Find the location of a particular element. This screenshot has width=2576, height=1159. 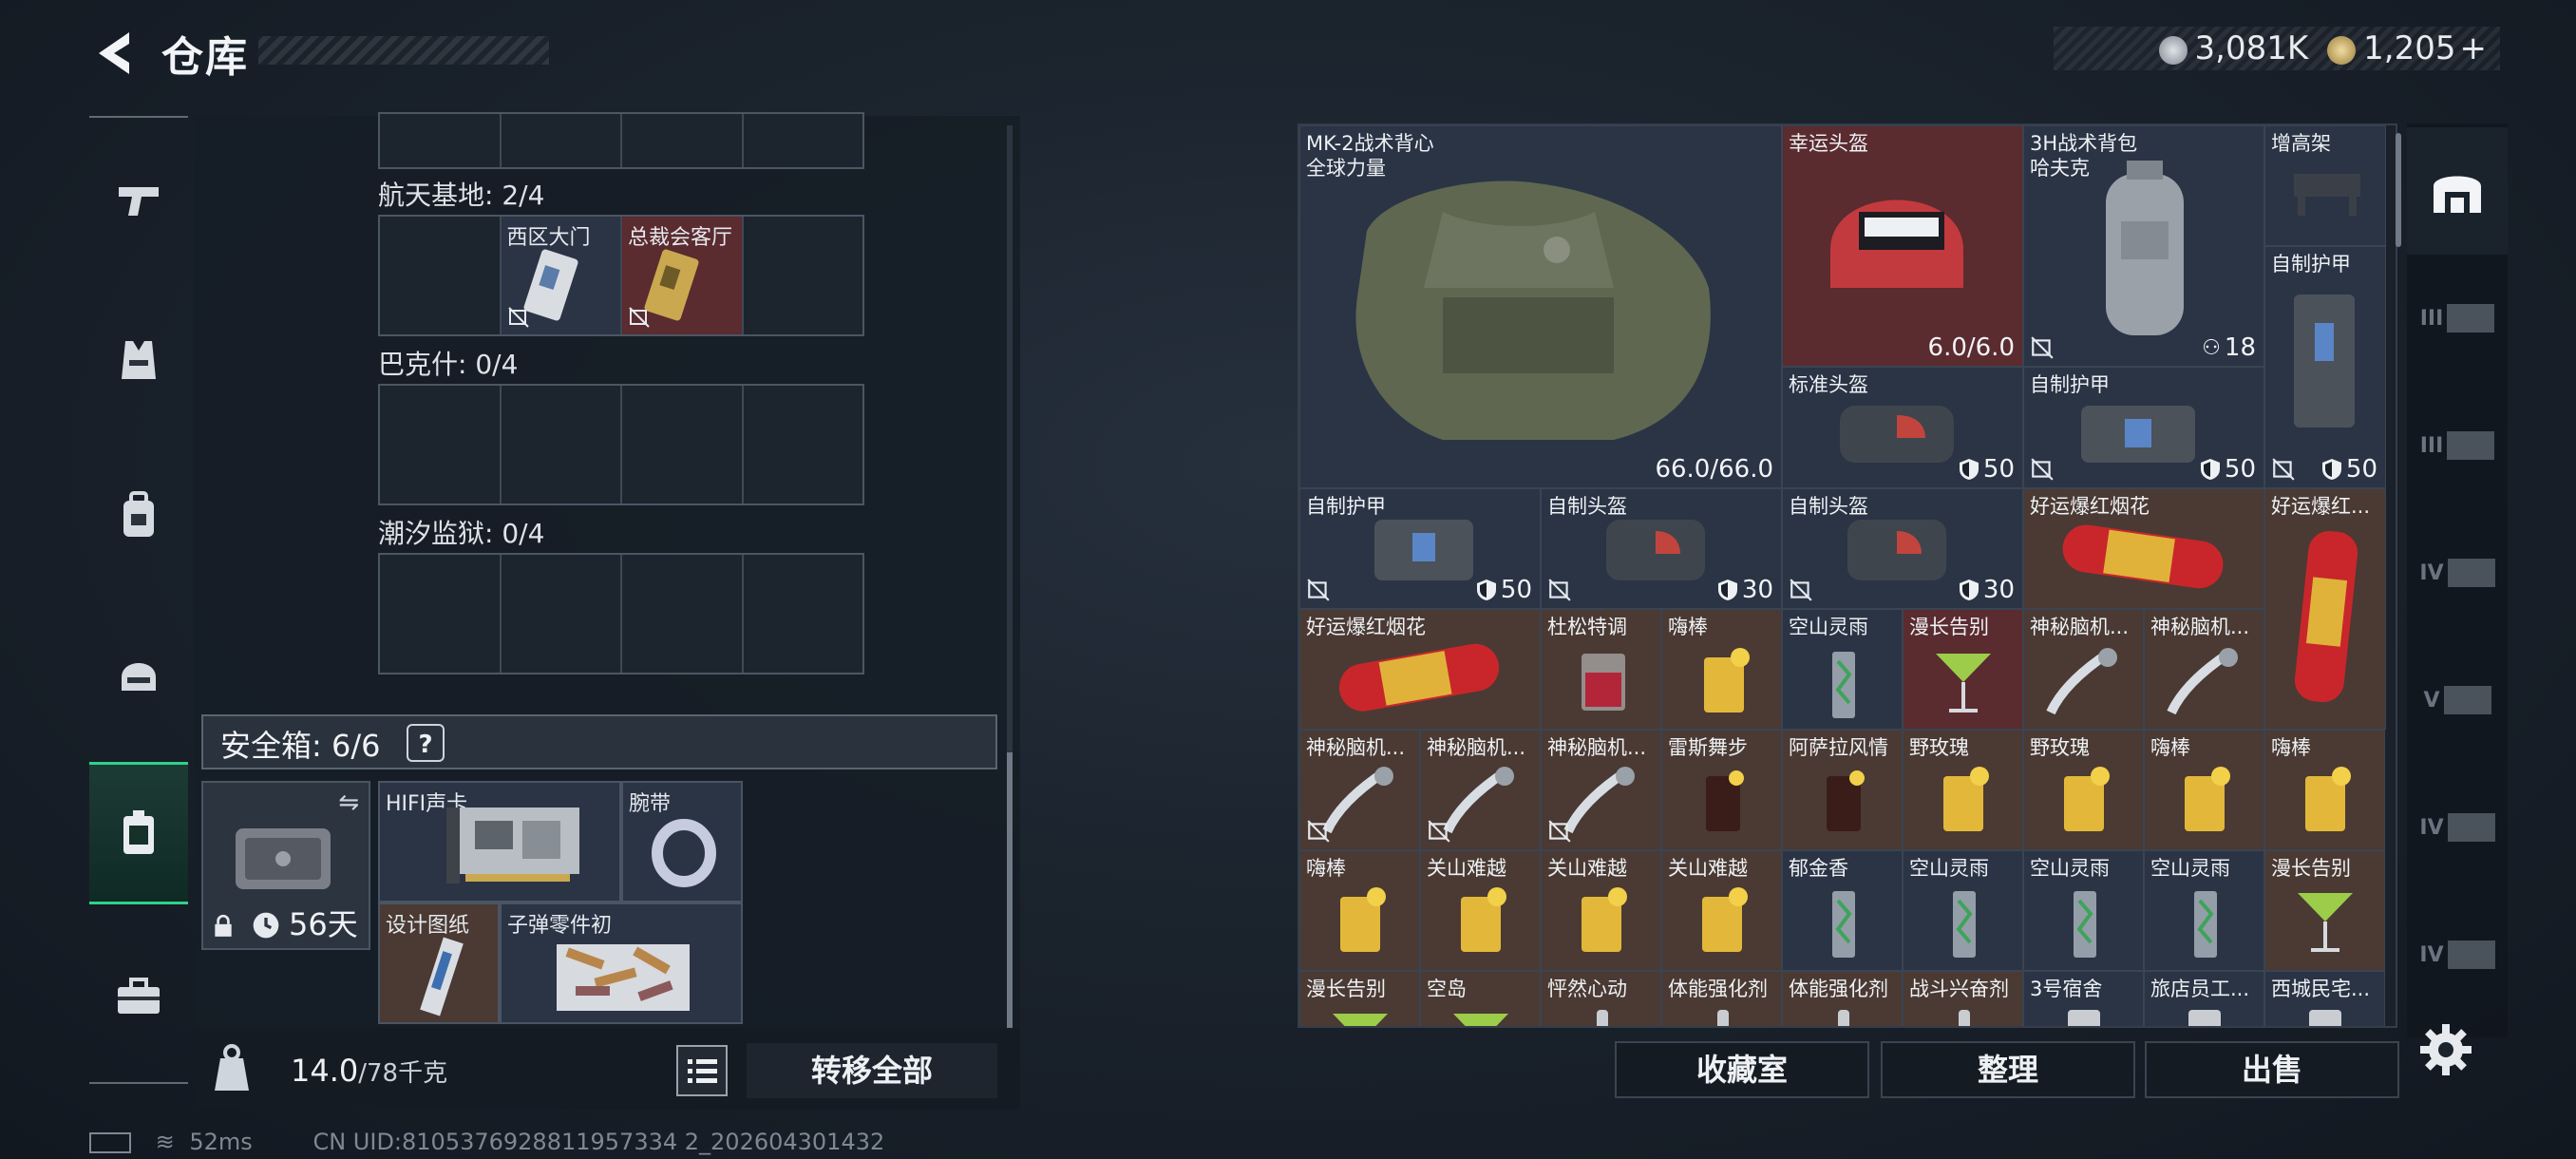

swap-icon: ⇋ is located at coordinates (348, 802).